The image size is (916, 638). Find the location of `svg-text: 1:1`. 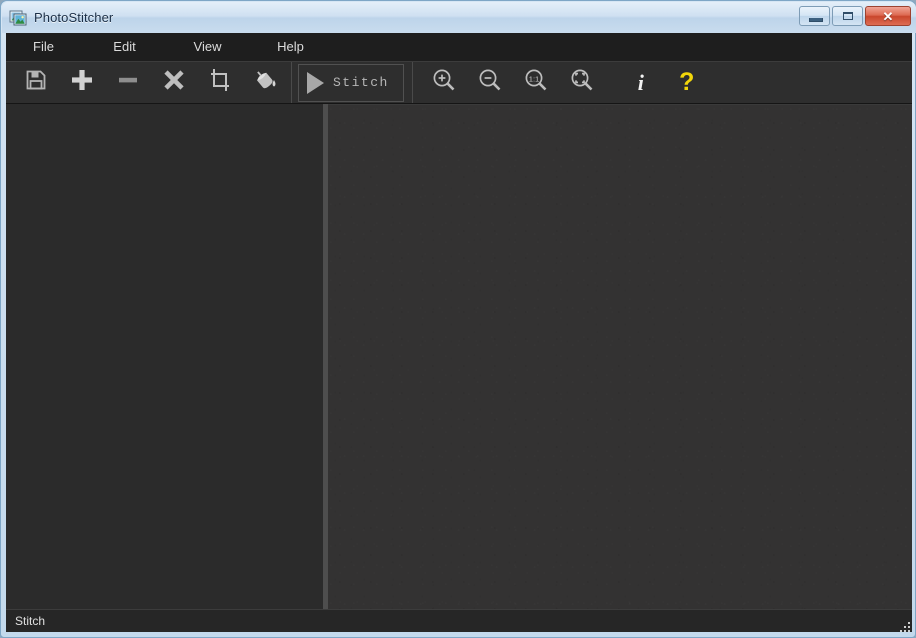

svg-text: 1:1 is located at coordinates (534, 78).